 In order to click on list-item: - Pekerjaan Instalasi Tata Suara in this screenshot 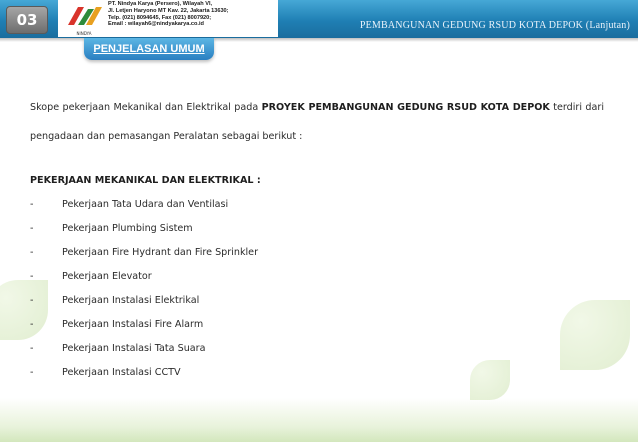, I will do `click(317, 349)`.